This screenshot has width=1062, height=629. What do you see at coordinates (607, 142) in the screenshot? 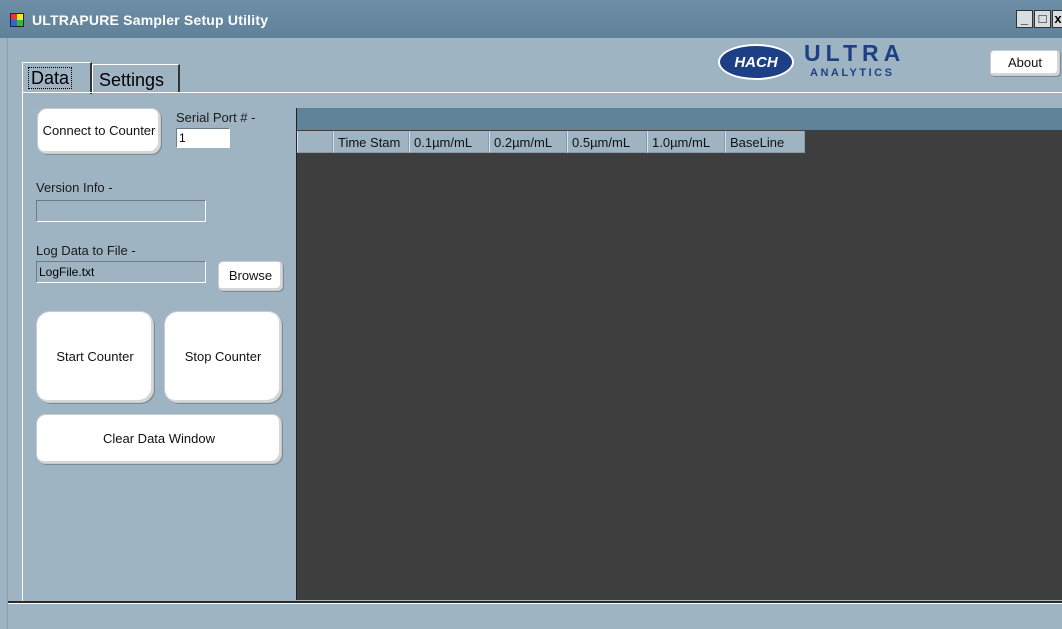
I see `column-header-0-5um: 0.5µm/mL` at bounding box center [607, 142].